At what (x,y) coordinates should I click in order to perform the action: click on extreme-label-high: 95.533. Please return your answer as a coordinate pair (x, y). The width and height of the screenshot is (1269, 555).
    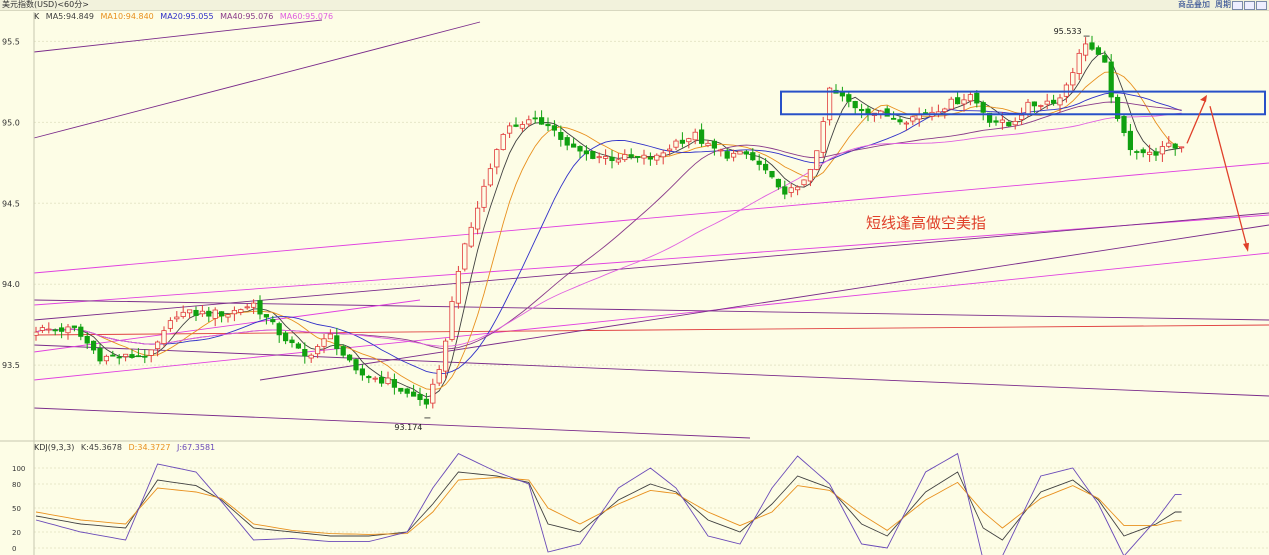
    Looking at the image, I should click on (1068, 31).